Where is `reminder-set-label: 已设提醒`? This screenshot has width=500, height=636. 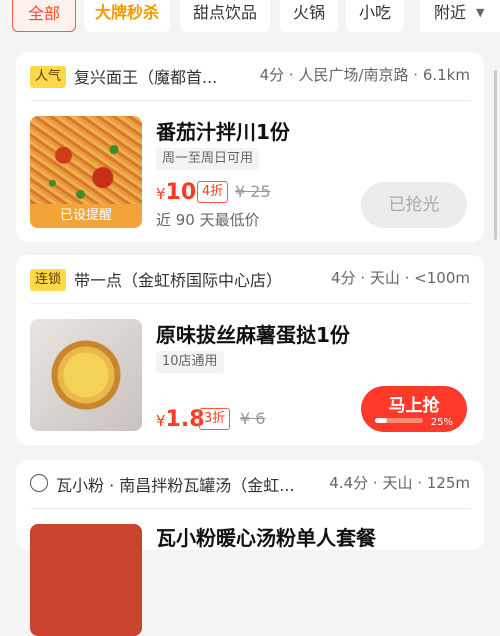
reminder-set-label: 已设提醒 is located at coordinates (86, 216).